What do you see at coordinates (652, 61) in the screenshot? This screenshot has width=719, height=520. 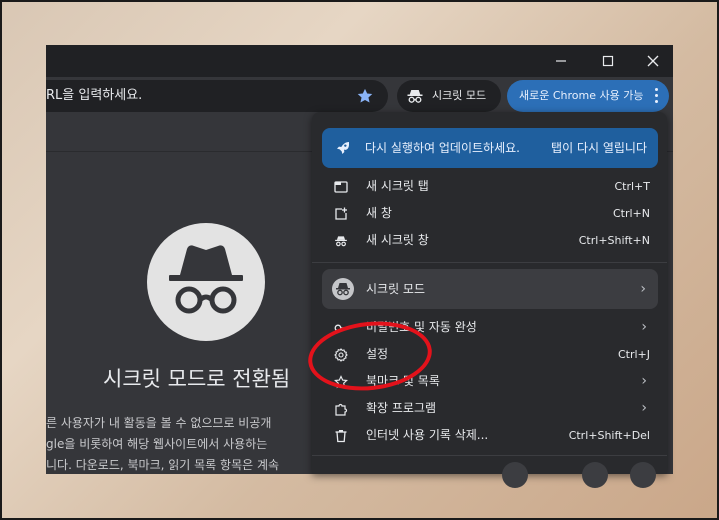 I see `close-icon` at bounding box center [652, 61].